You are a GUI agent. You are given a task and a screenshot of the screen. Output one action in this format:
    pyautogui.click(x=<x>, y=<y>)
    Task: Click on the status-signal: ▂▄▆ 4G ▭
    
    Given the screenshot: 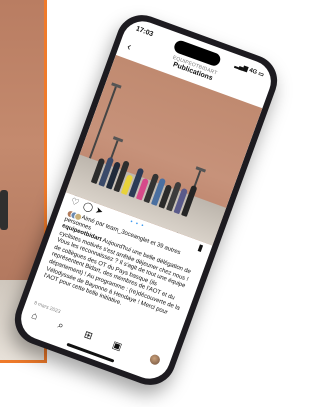 What is the action you would take?
    pyautogui.click(x=249, y=70)
    